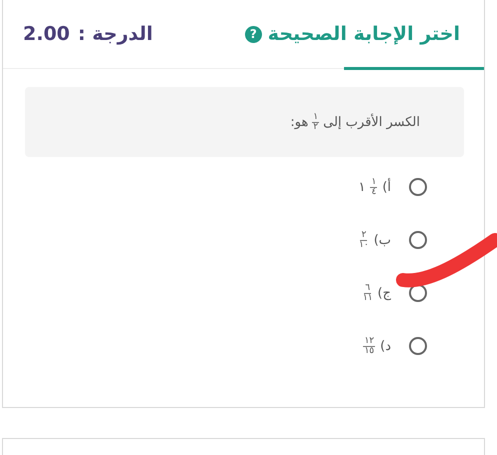  I want to click on option-whole-number: ١, so click(362, 187).